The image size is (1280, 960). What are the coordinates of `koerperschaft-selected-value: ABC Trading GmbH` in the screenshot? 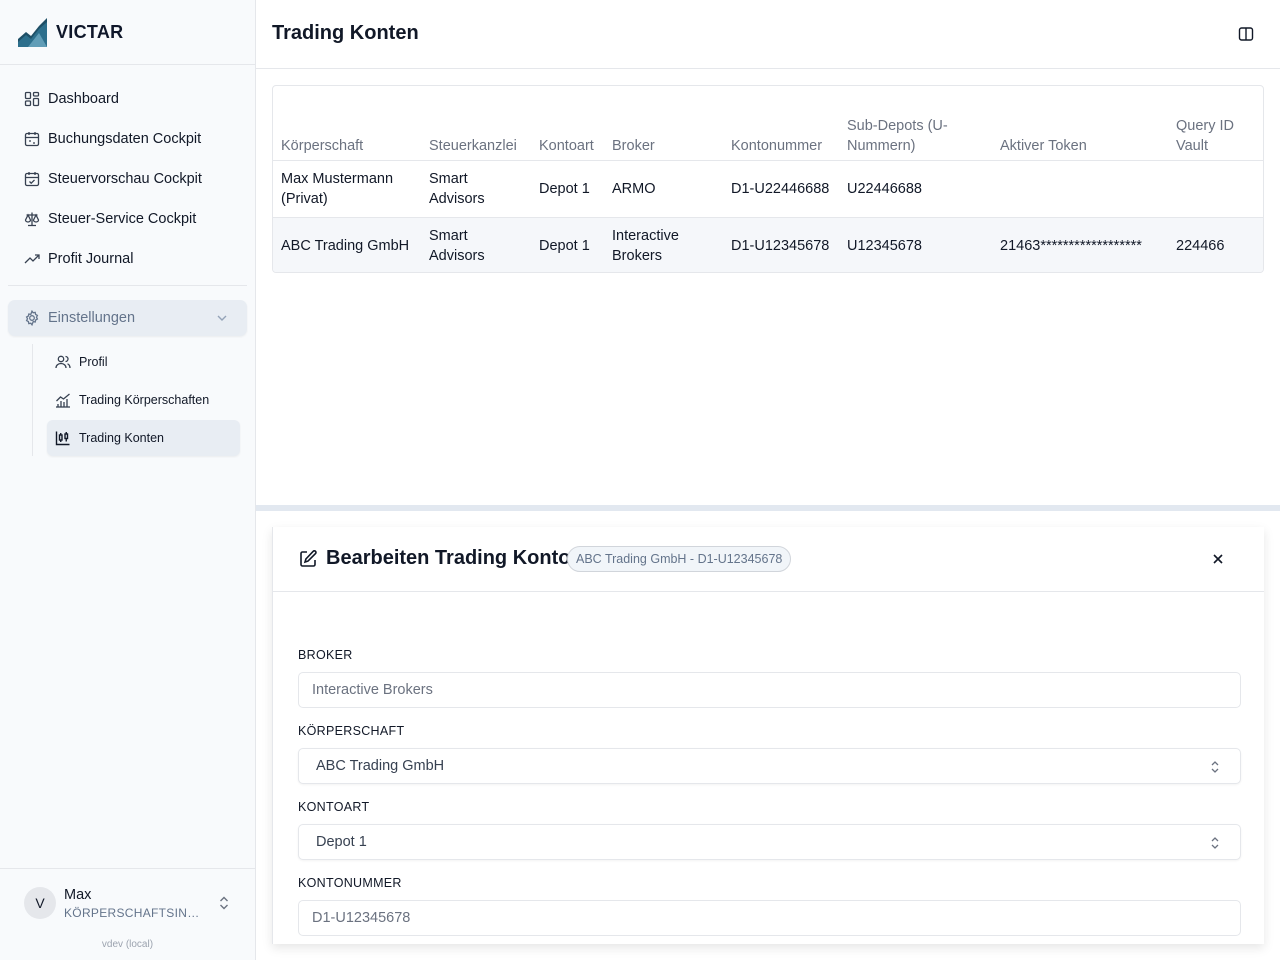 It's located at (380, 766).